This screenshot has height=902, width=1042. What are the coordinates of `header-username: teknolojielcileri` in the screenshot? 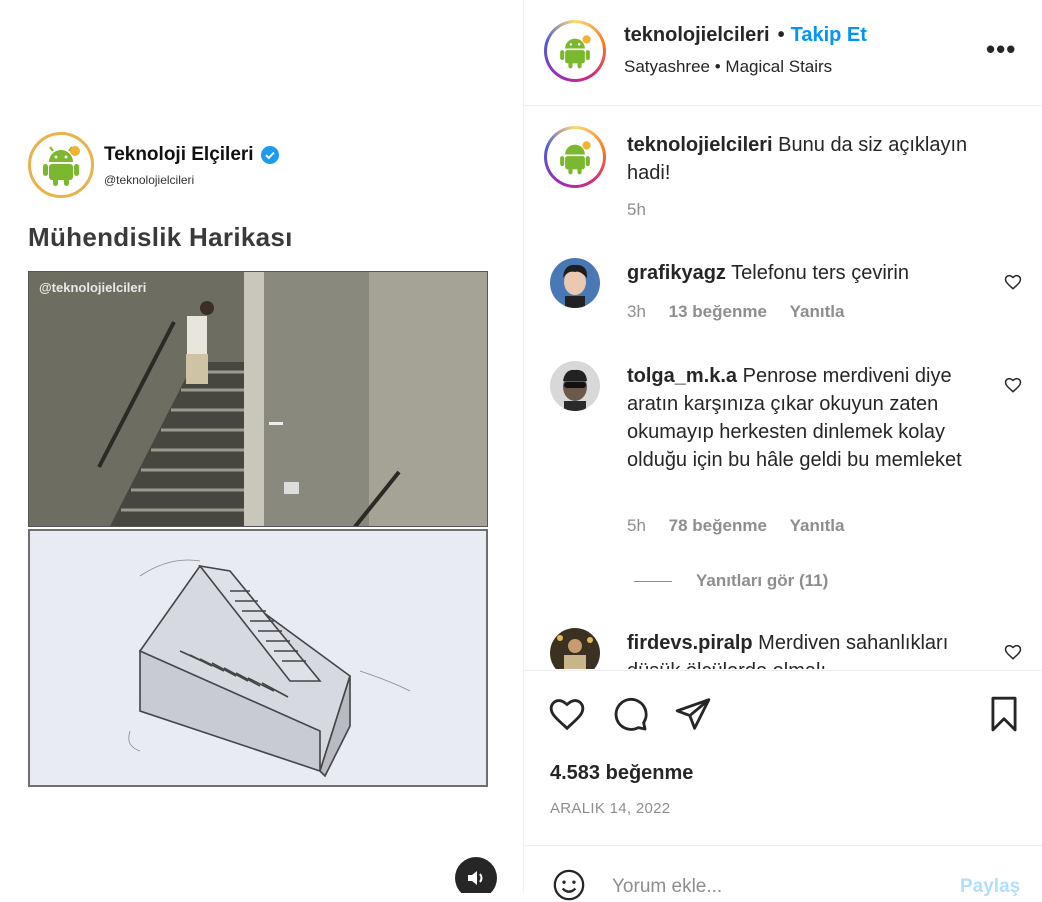 It's located at (697, 35).